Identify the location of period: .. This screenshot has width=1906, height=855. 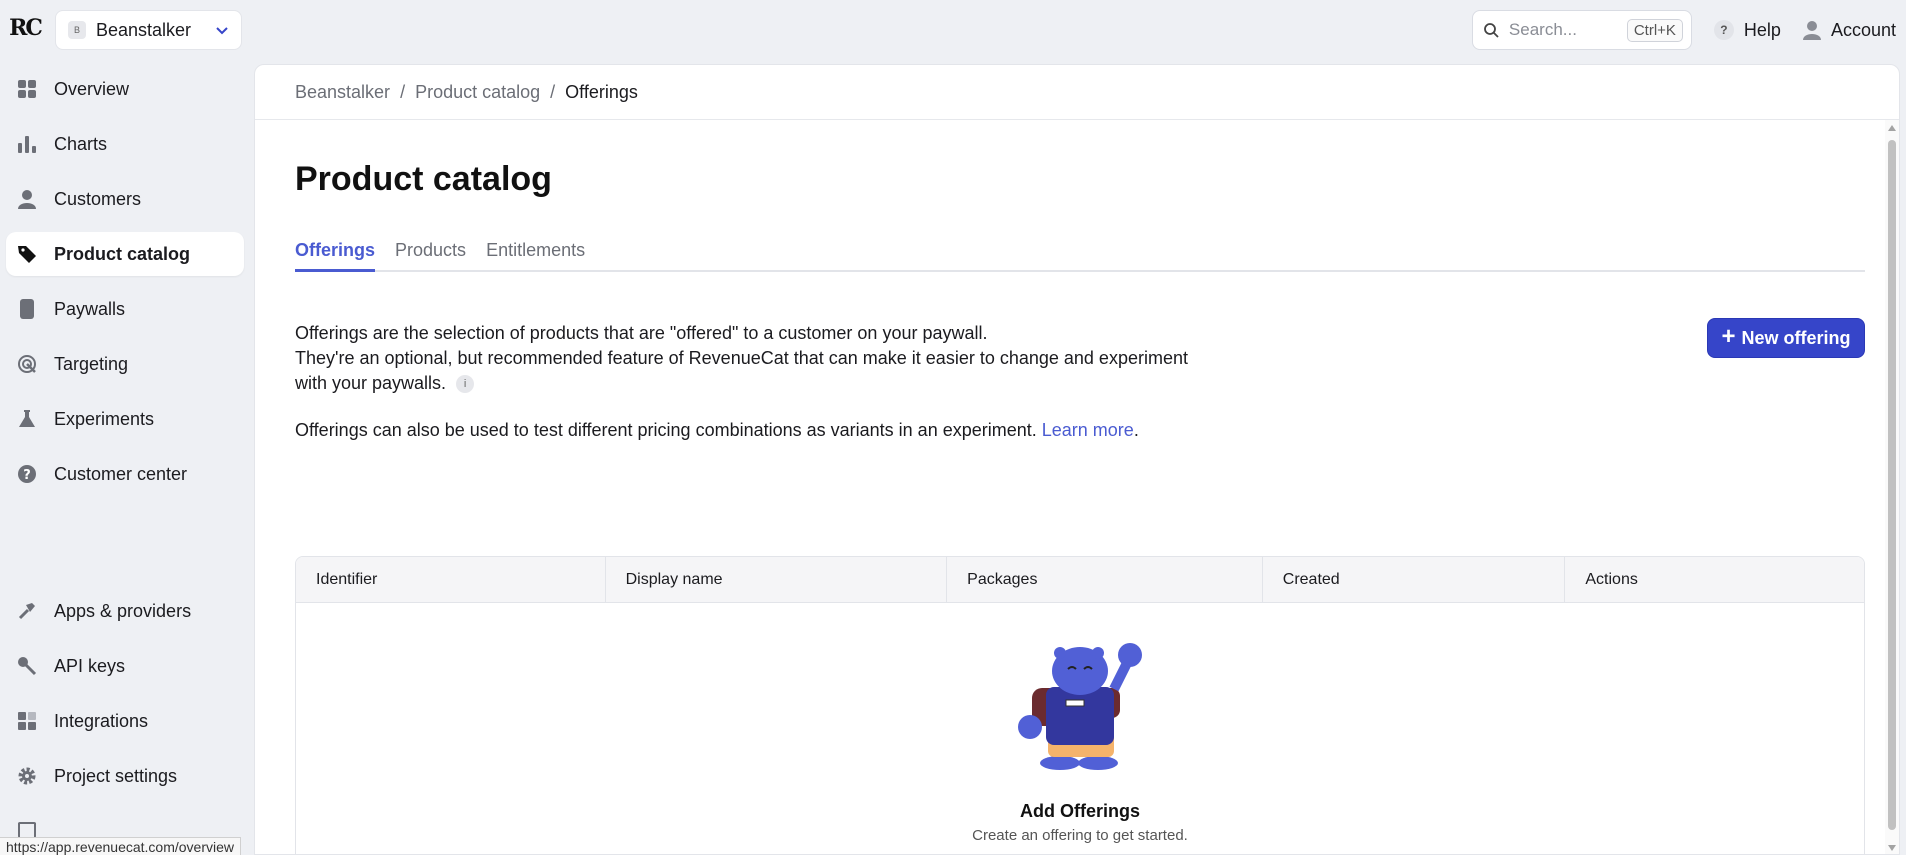
(1136, 430).